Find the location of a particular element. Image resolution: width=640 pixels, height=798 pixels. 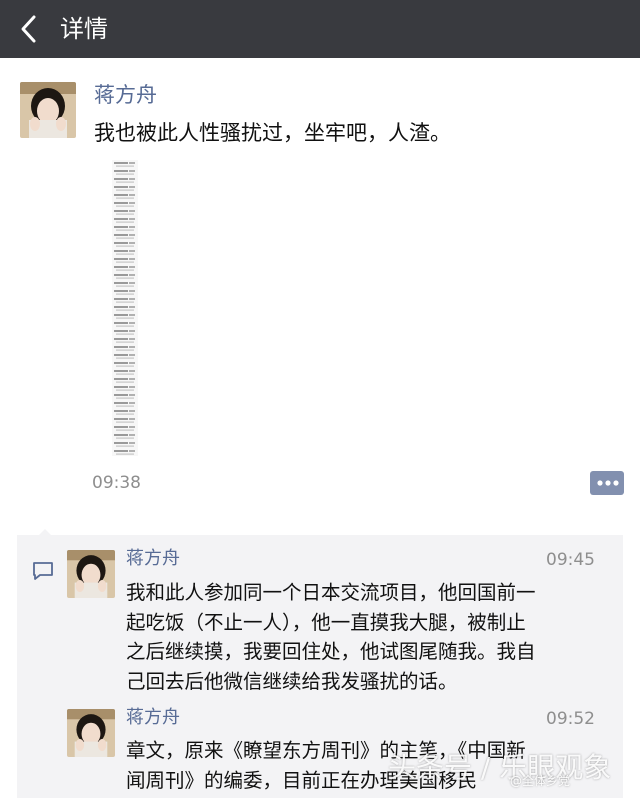

ellipsis-icon is located at coordinates (607, 483).